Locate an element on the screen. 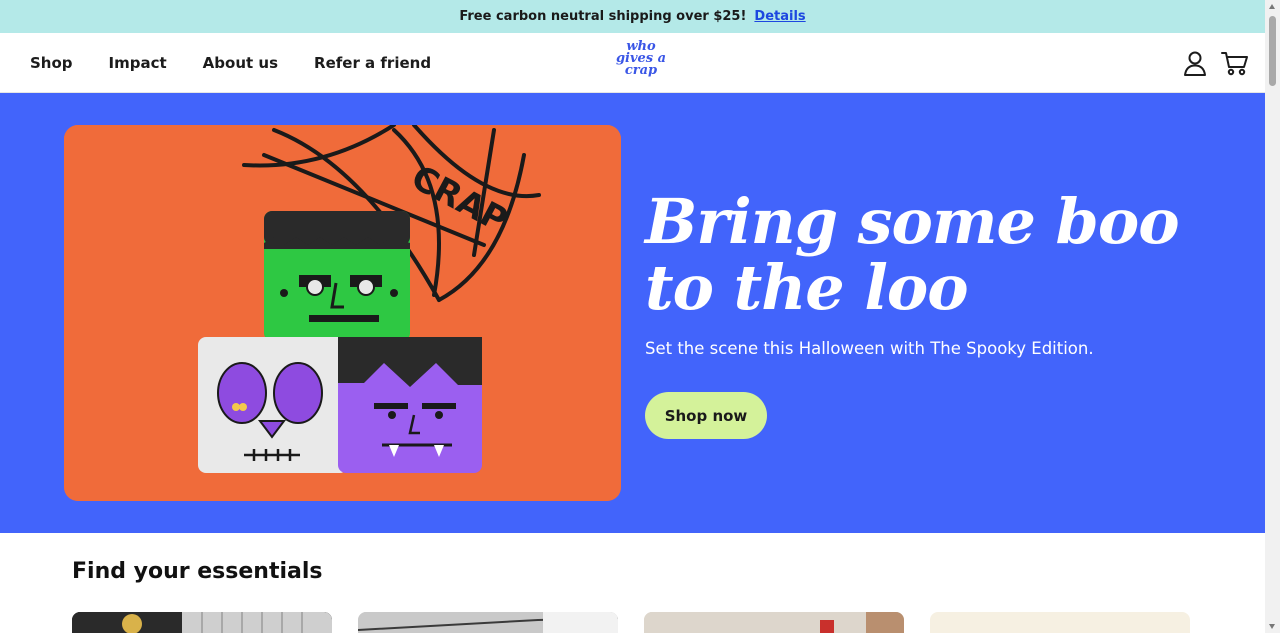 This screenshot has height=633, width=1280. essentials-title: Find your essentials is located at coordinates (197, 571).